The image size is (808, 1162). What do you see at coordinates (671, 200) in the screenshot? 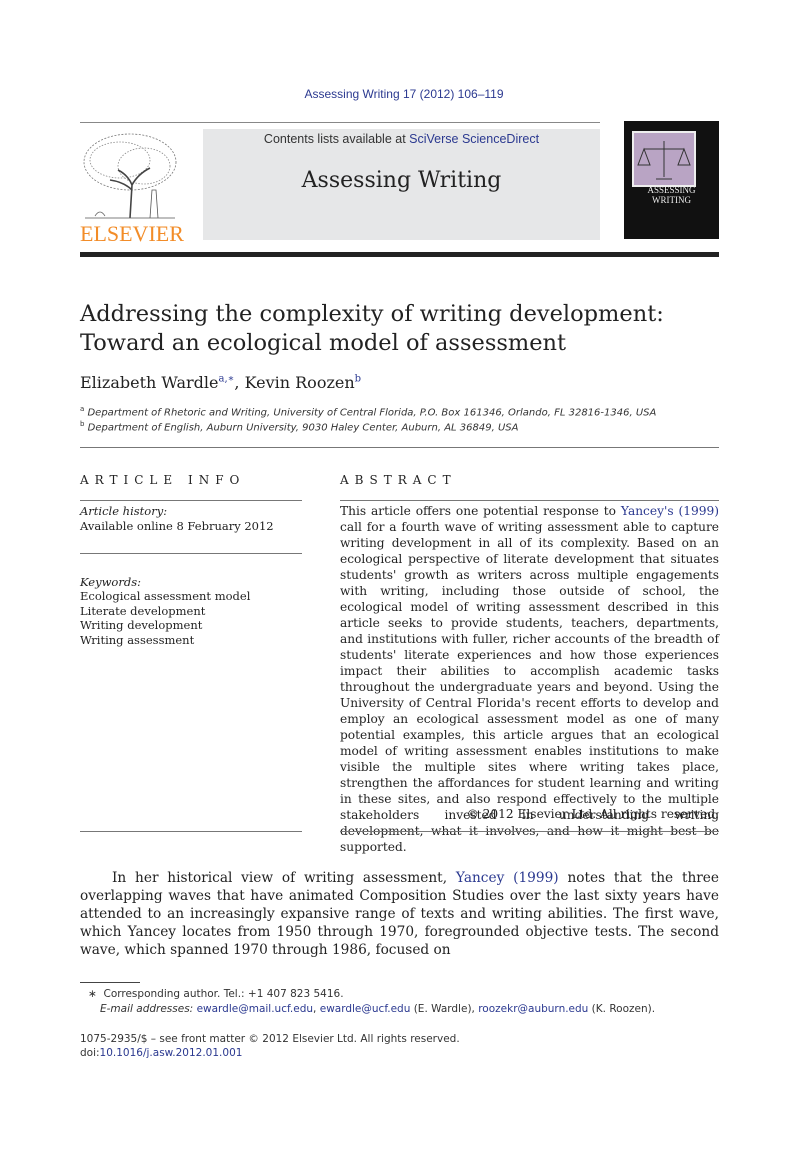
I see `cover-title-line2: WRITING` at bounding box center [671, 200].